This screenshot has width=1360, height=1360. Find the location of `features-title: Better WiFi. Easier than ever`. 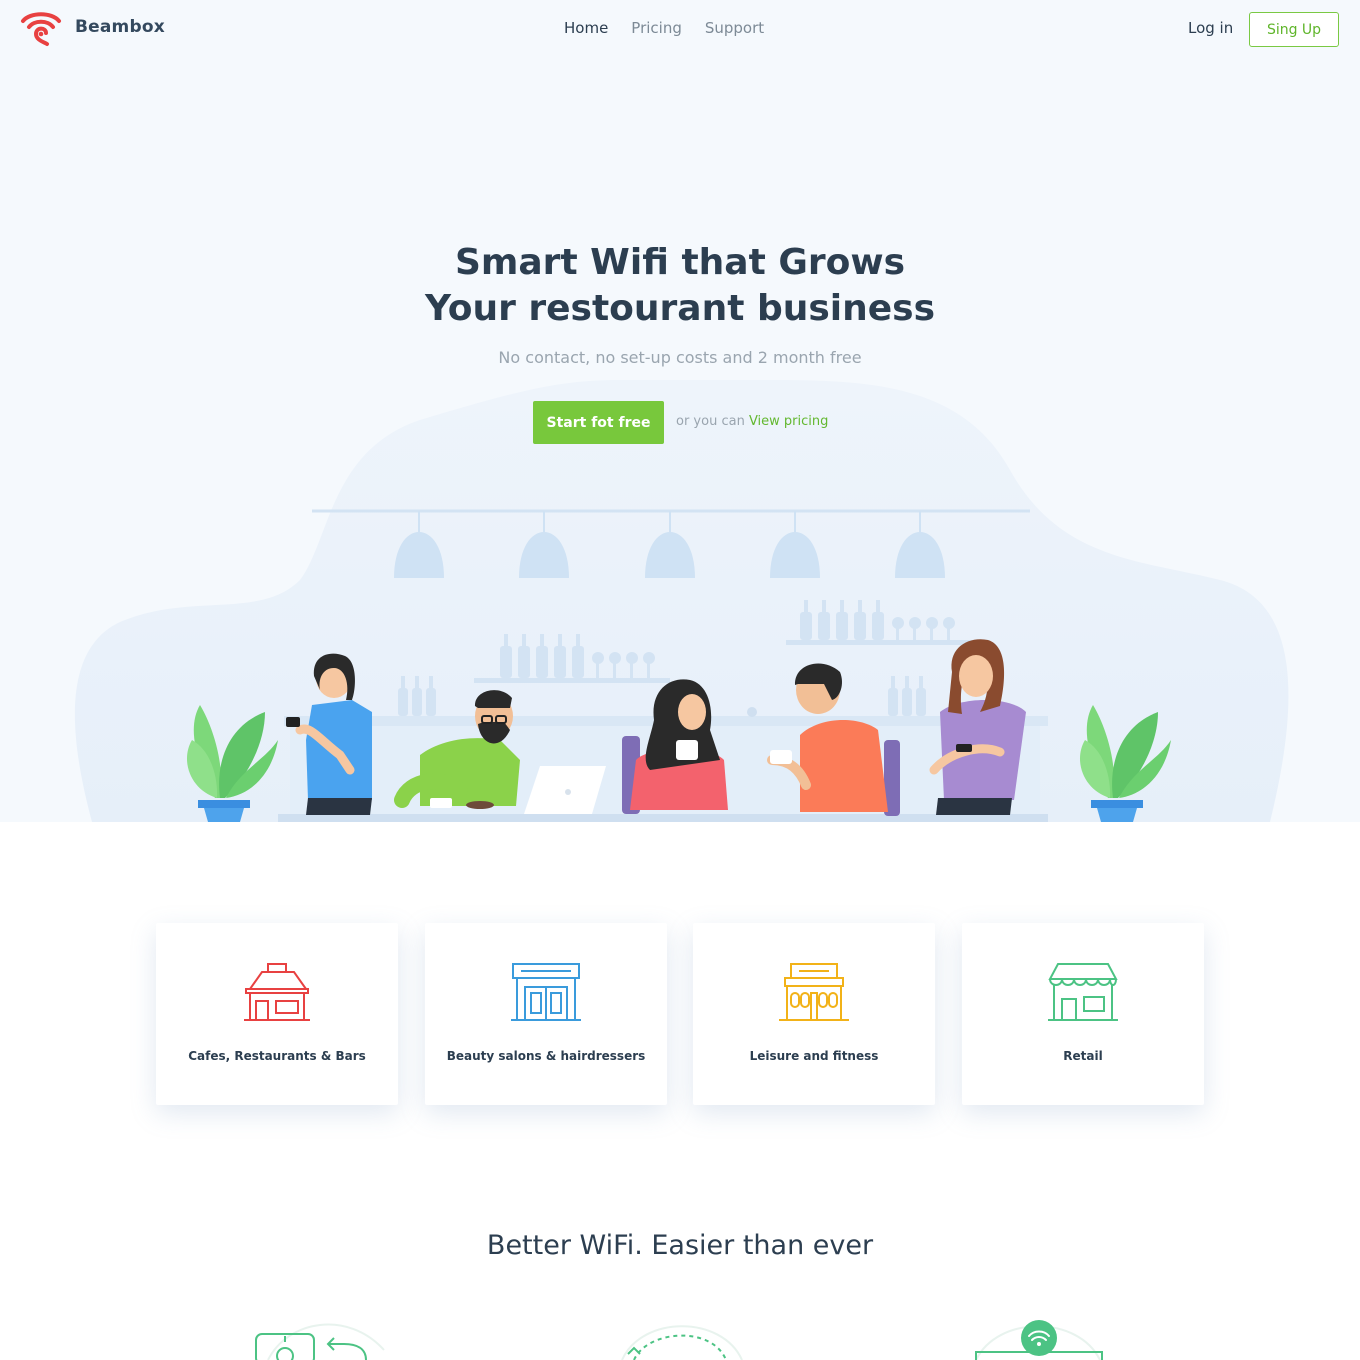

features-title: Better WiFi. Easier than ever is located at coordinates (680, 1245).